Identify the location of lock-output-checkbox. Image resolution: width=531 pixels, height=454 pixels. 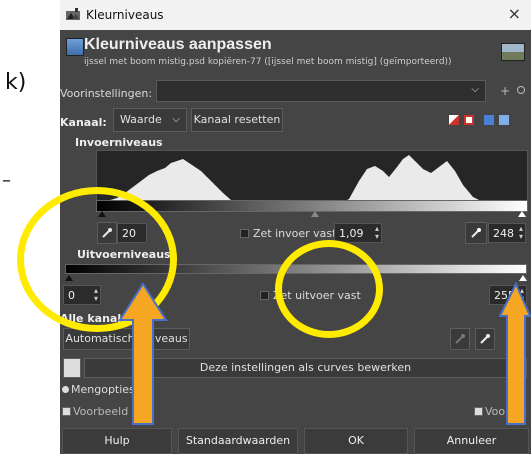
(264, 295).